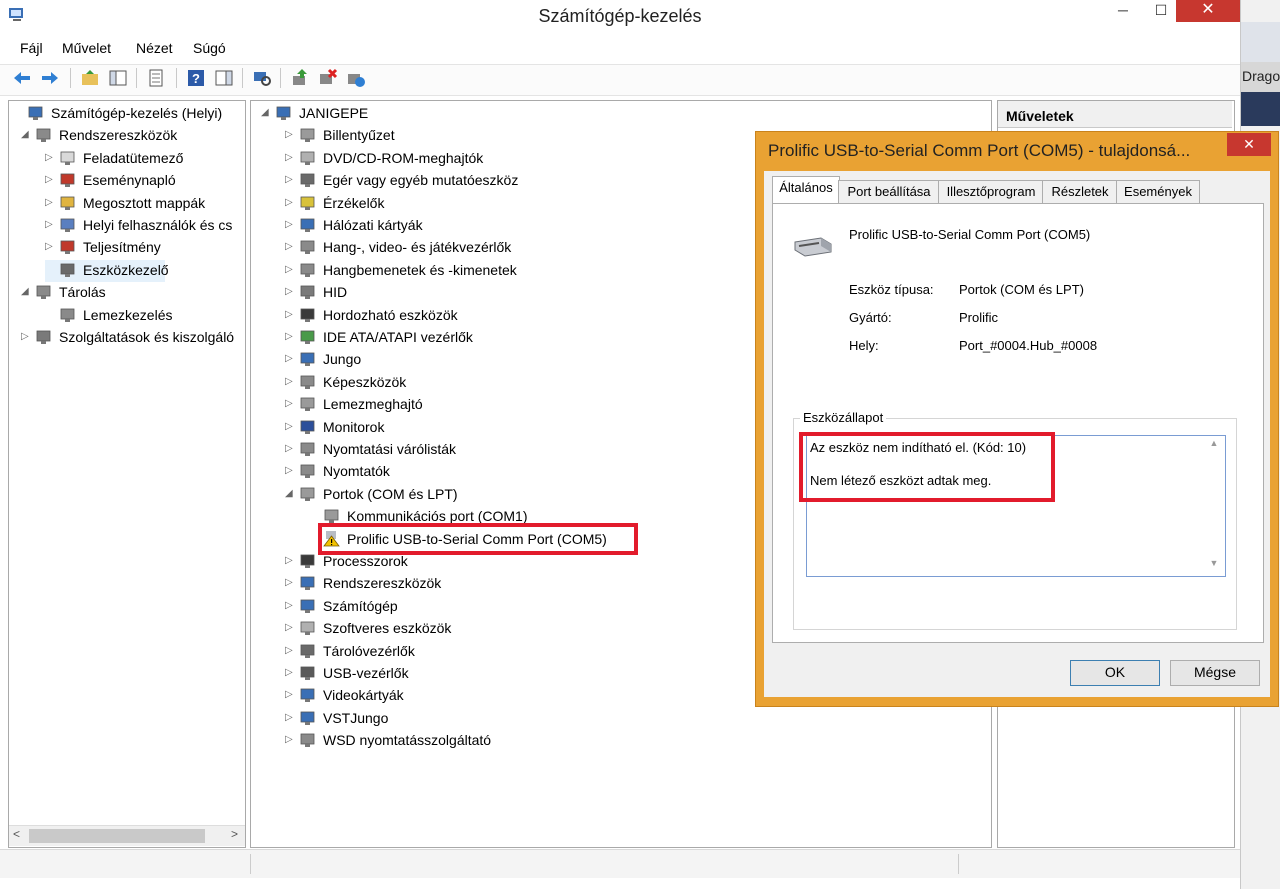 The image size is (1280, 889). I want to click on row-label: IDE ATA/ATAPI vezérlők, so click(398, 337).